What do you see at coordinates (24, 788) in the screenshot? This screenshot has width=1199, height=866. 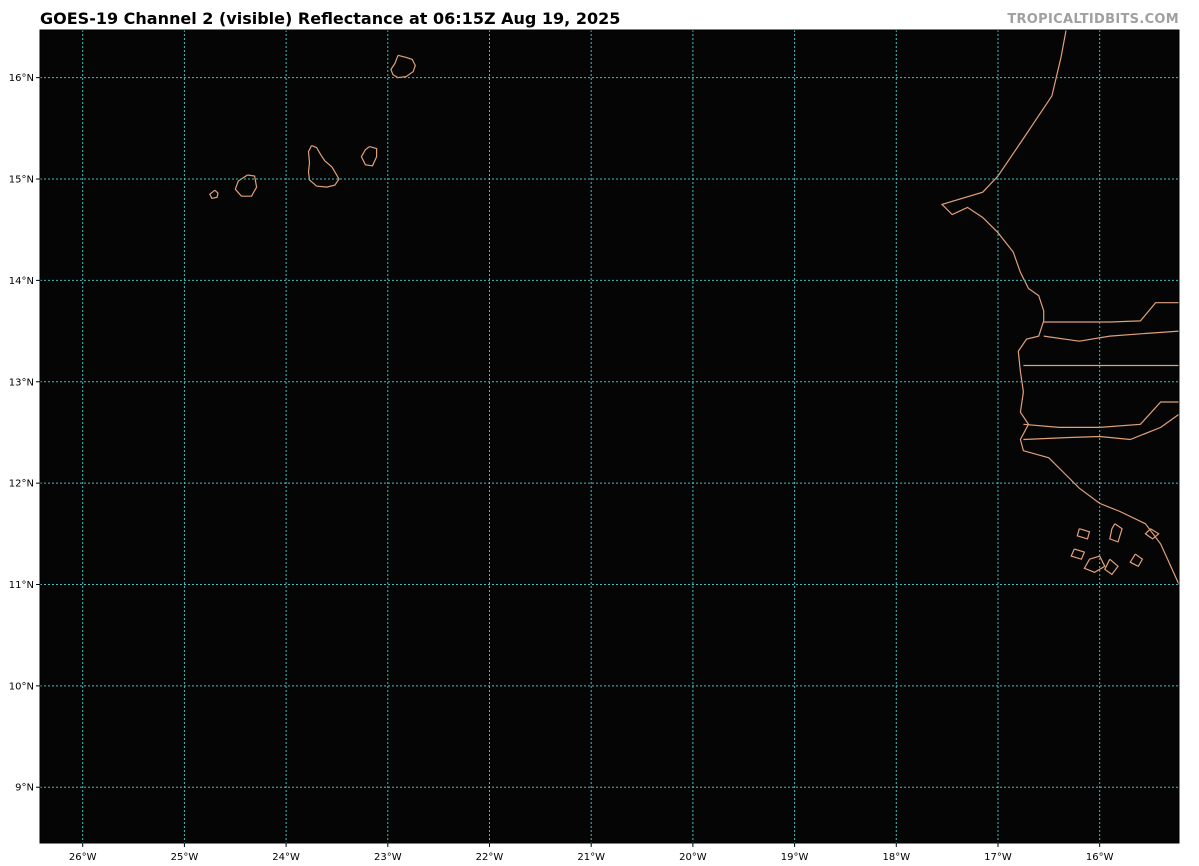 I see `y-tick-label: 9°N` at bounding box center [24, 788].